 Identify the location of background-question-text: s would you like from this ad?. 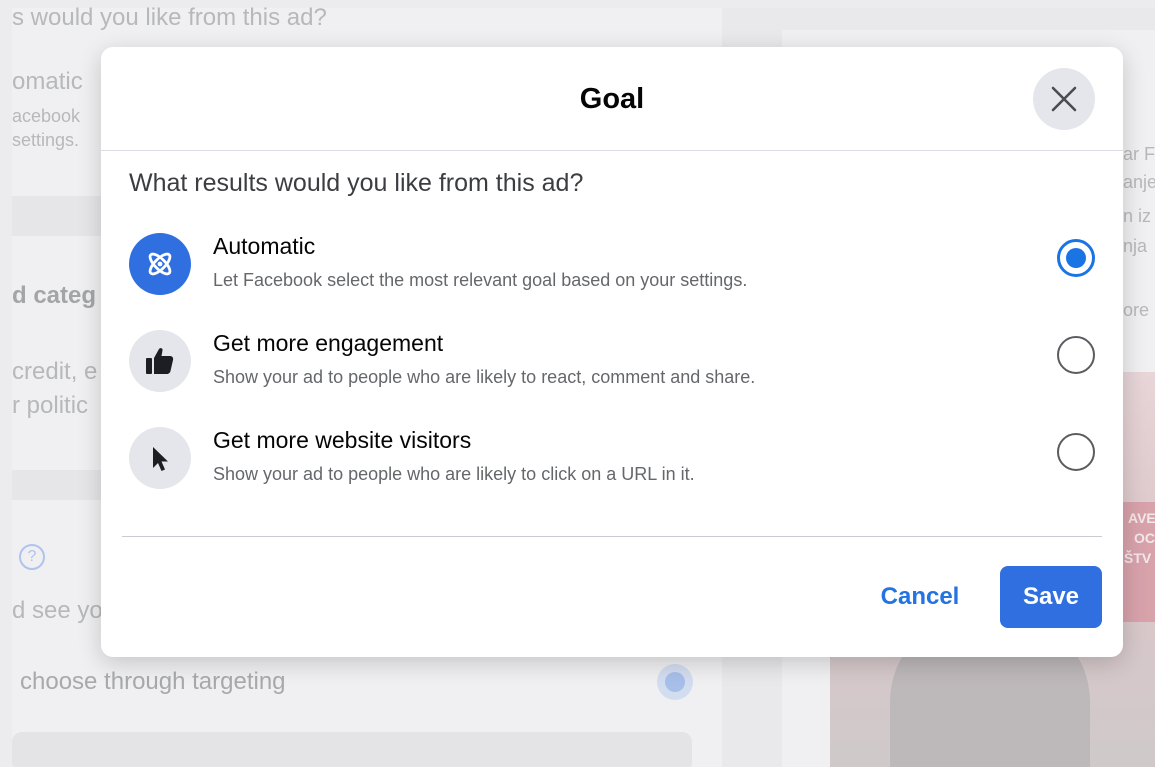
(169, 17).